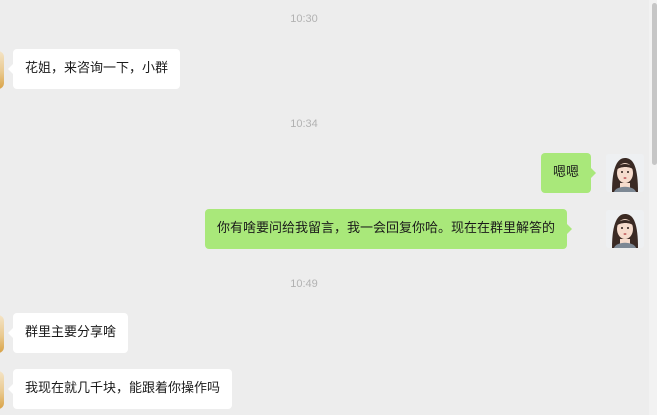 The height and width of the screenshot is (415, 657). Describe the element at coordinates (304, 284) in the screenshot. I see `timestamp: 10:49` at that location.